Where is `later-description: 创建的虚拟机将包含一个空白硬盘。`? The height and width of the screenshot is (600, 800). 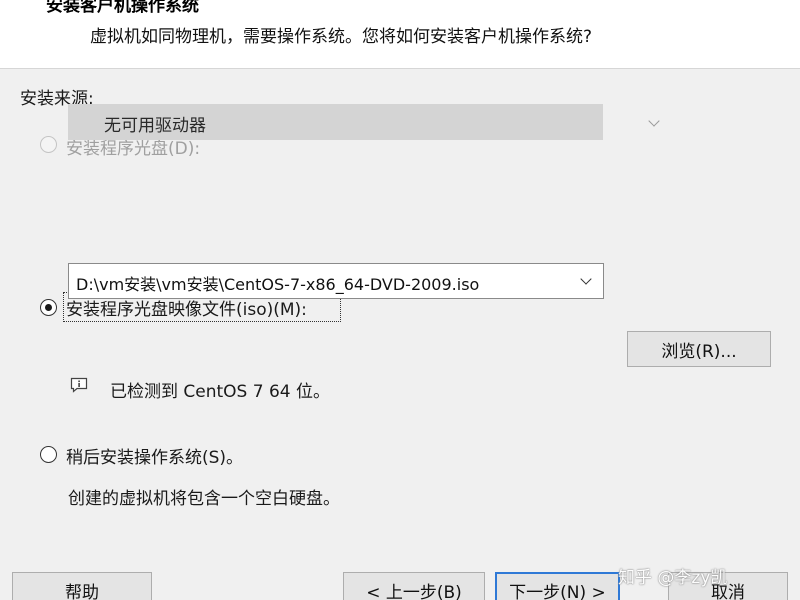
later-description: 创建的虚拟机将包含一个空白硬盘。 is located at coordinates (204, 499).